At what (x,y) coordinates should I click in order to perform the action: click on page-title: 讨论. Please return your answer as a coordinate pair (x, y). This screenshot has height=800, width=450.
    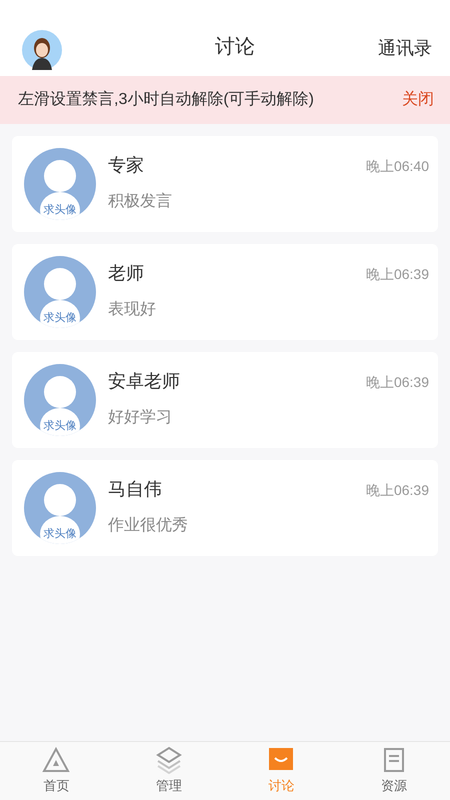
    Looking at the image, I should click on (235, 47).